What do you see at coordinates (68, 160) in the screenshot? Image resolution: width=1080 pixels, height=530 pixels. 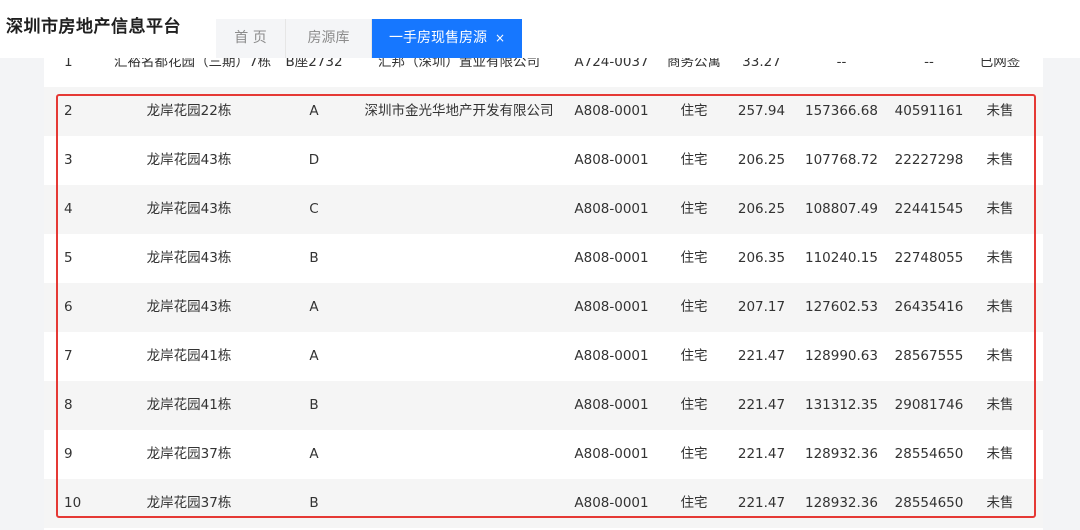 I see `row-number: 3` at bounding box center [68, 160].